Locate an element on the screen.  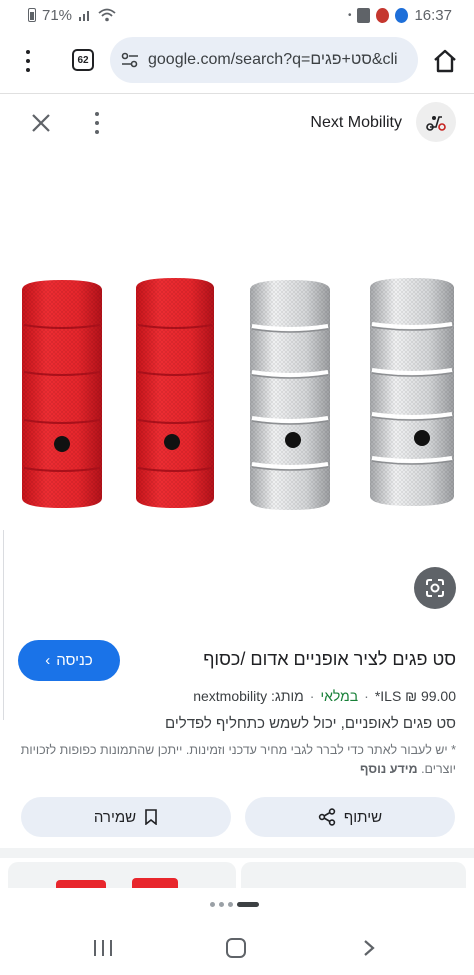
browser-toolbar: 62 google.com/search?q=סט+פגים&cli is located at coordinates (237, 61).